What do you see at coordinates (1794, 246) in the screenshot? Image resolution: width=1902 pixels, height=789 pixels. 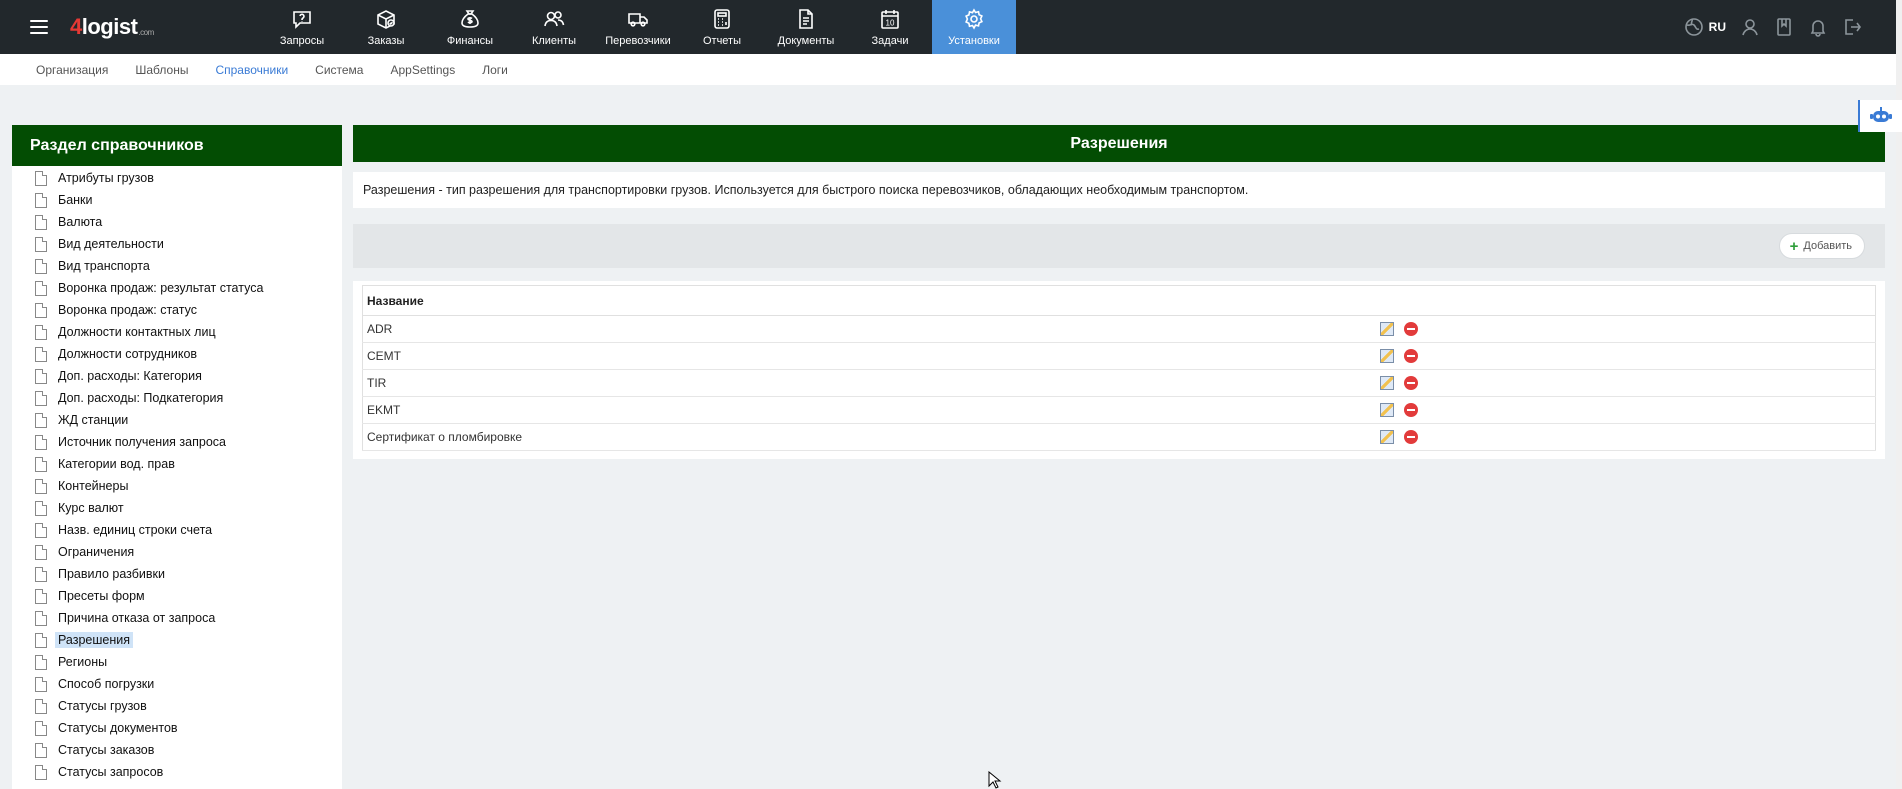 I see `plus-icon: +` at bounding box center [1794, 246].